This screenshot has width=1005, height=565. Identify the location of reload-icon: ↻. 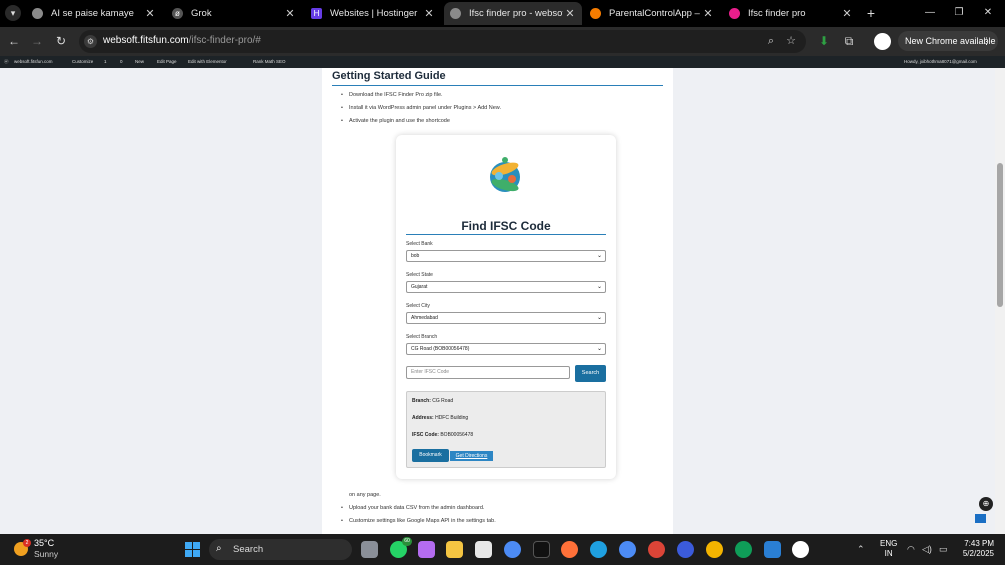
(61, 41).